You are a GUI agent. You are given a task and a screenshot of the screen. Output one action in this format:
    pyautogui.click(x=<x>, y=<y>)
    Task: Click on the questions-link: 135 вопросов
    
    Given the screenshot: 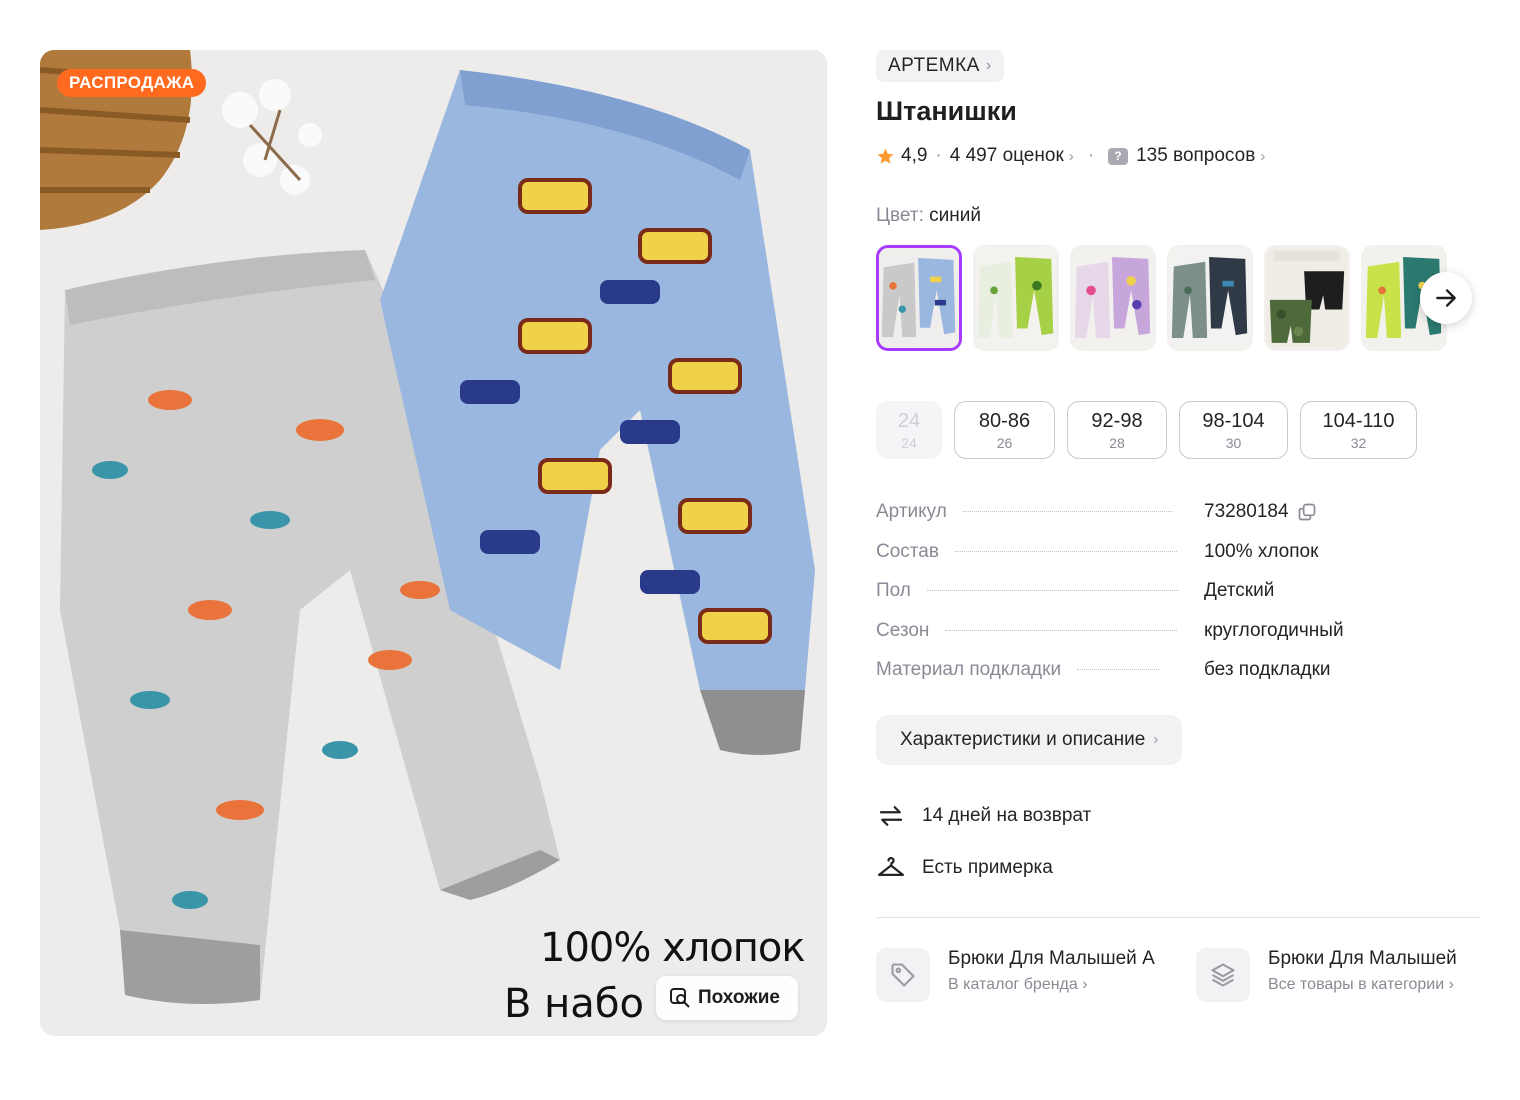 What is the action you would take?
    pyautogui.click(x=1195, y=156)
    